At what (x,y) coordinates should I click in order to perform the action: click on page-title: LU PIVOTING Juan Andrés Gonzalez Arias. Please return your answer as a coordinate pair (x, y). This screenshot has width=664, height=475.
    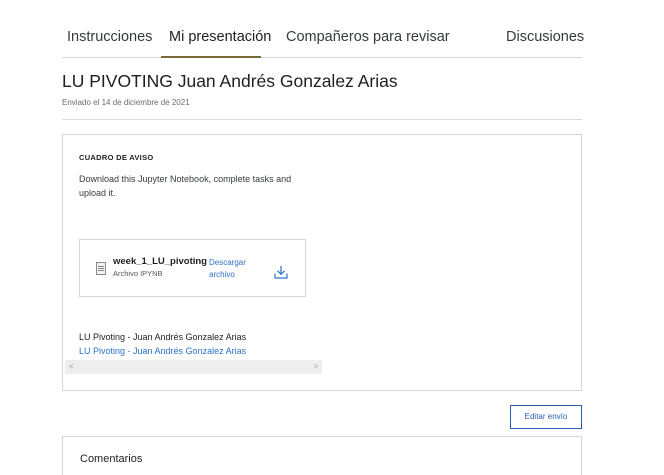
    Looking at the image, I should click on (230, 81).